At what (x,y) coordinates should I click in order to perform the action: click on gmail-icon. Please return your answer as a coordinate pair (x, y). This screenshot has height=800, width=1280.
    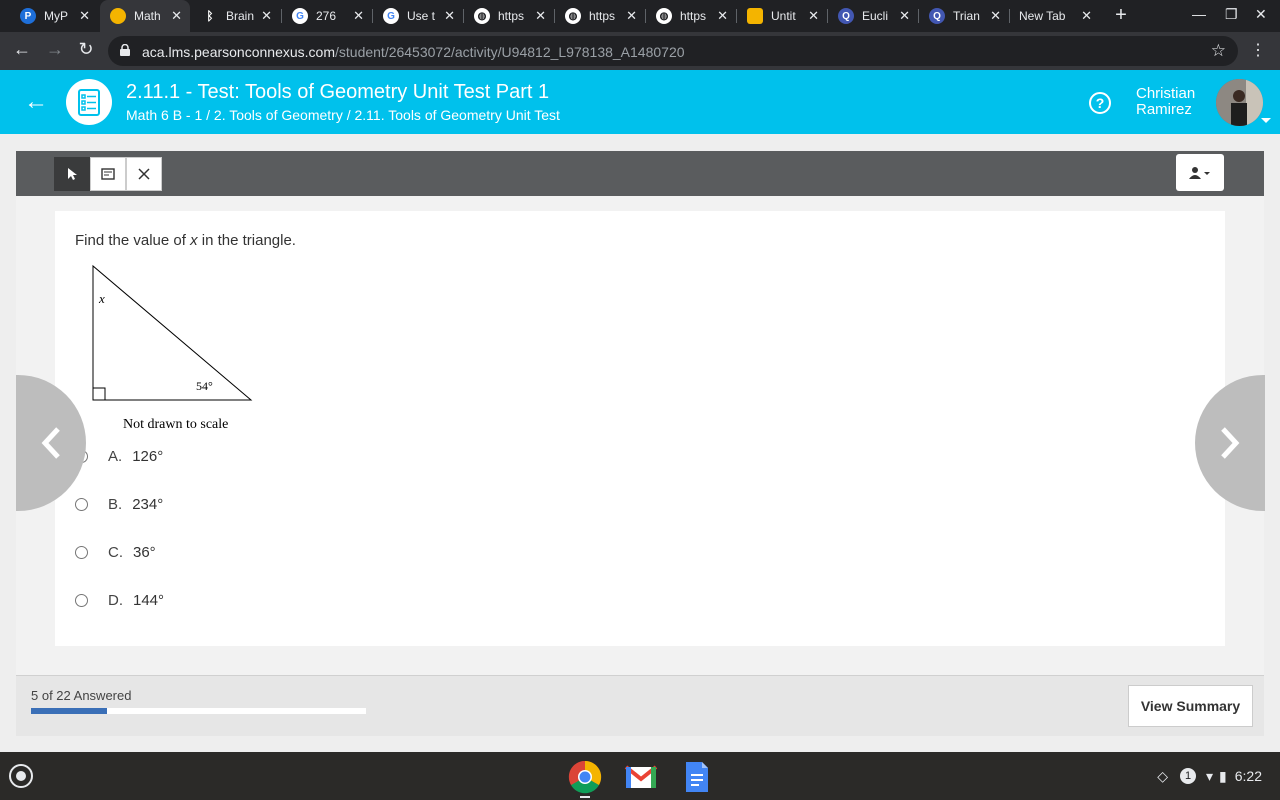
    Looking at the image, I should click on (641, 777).